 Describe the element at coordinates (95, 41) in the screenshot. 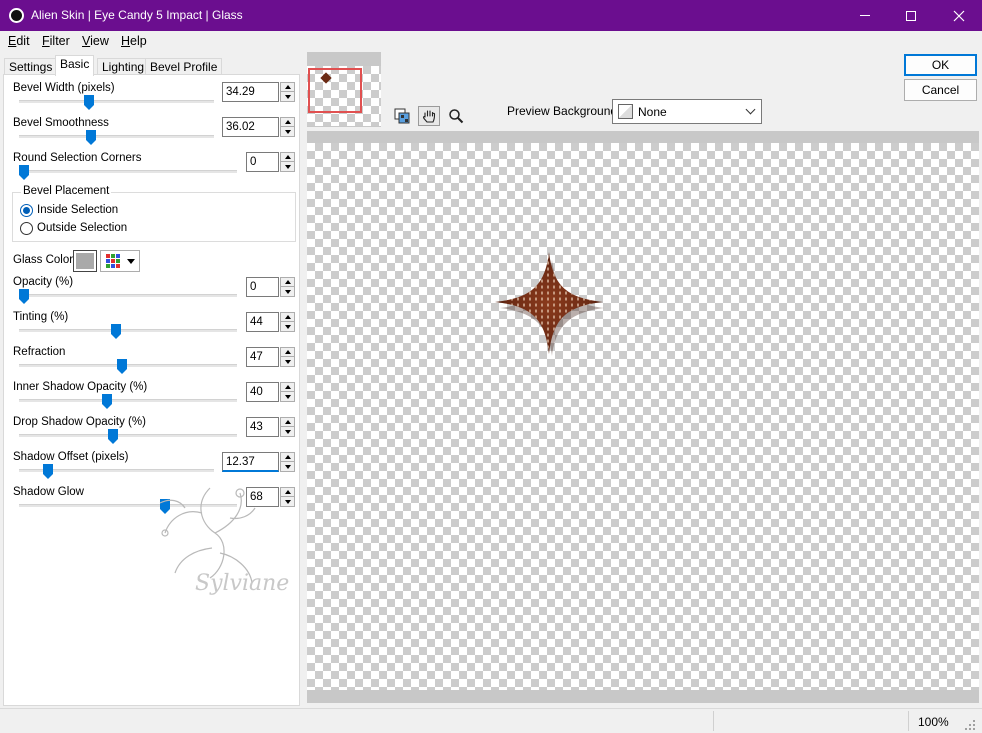

I see `menu-view: View` at that location.